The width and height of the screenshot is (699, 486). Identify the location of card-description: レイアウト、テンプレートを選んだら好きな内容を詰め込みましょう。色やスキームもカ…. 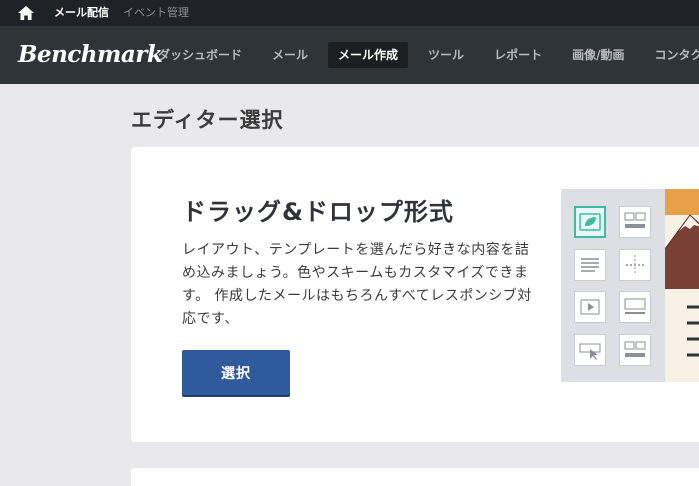
(357, 284).